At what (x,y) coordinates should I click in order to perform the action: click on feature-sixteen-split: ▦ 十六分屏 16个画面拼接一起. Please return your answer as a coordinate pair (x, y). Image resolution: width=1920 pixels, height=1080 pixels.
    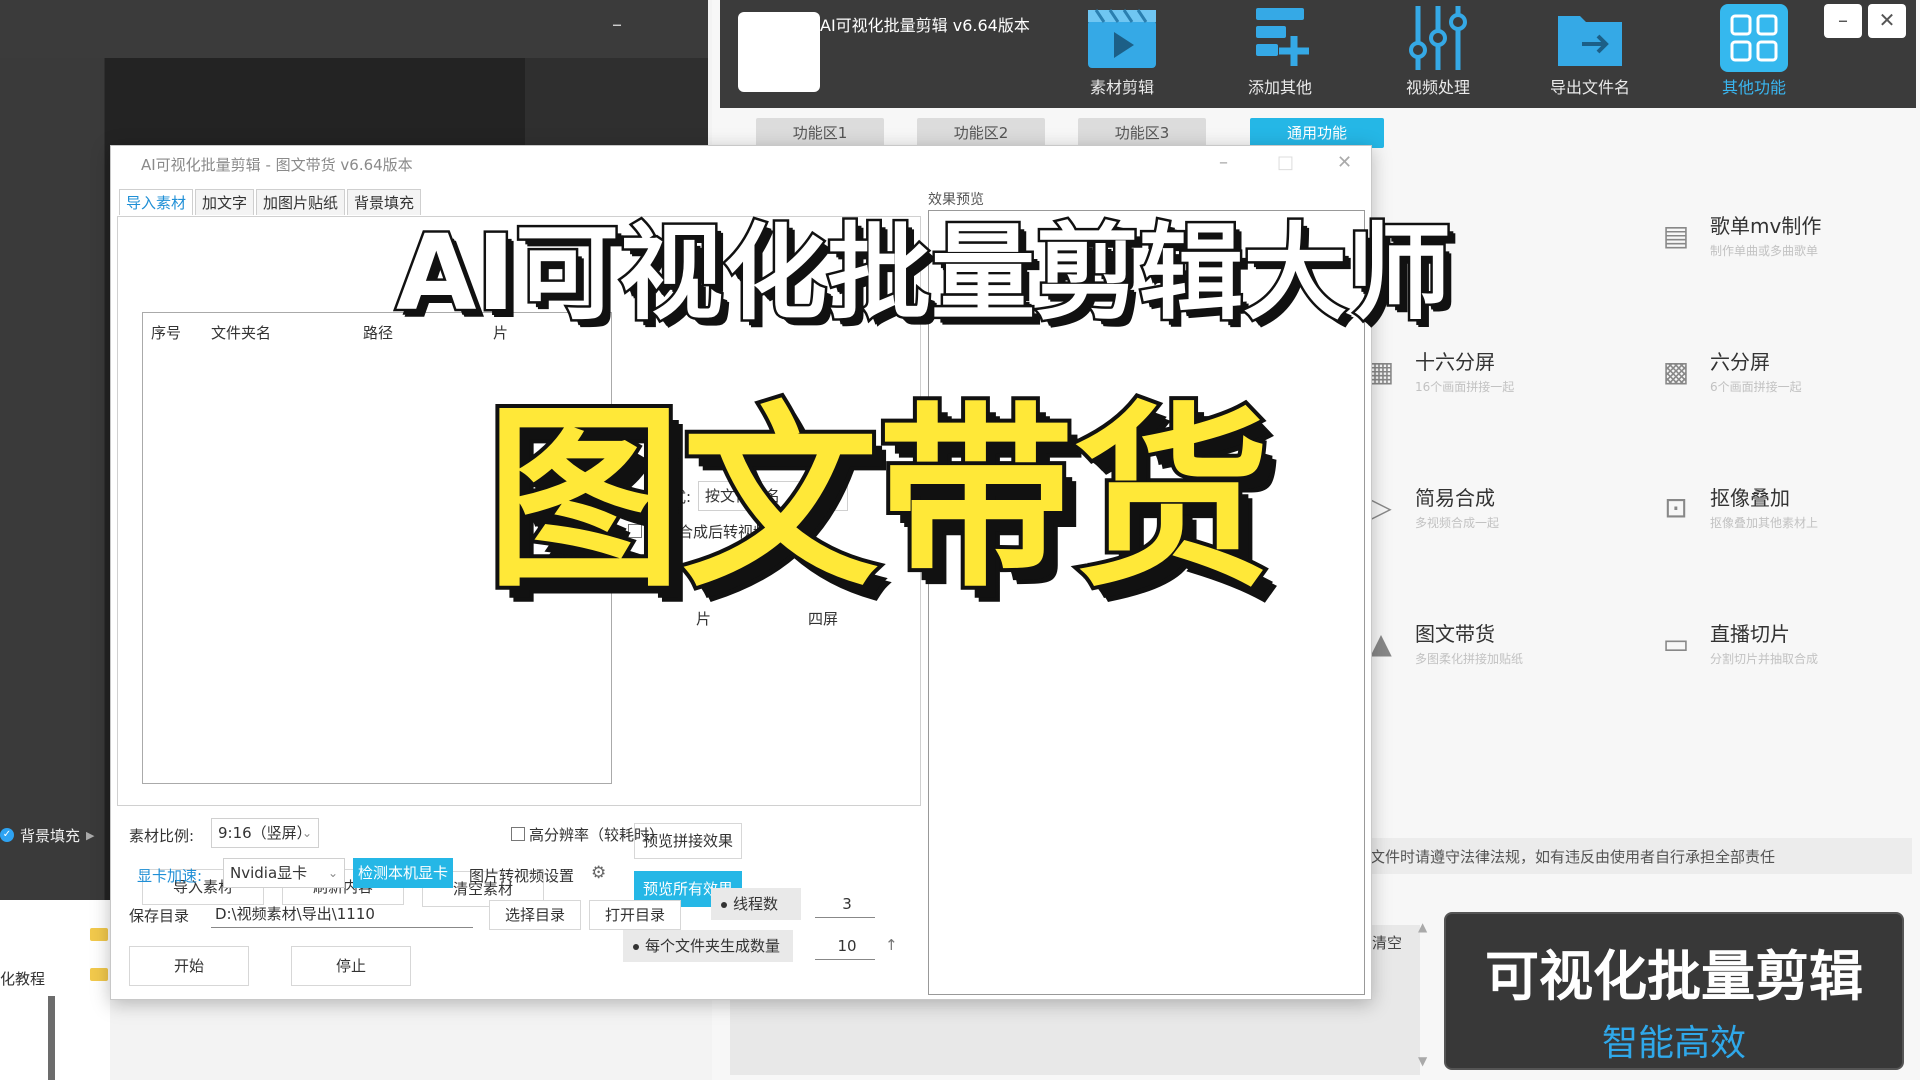
    Looking at the image, I should click on (1501, 381).